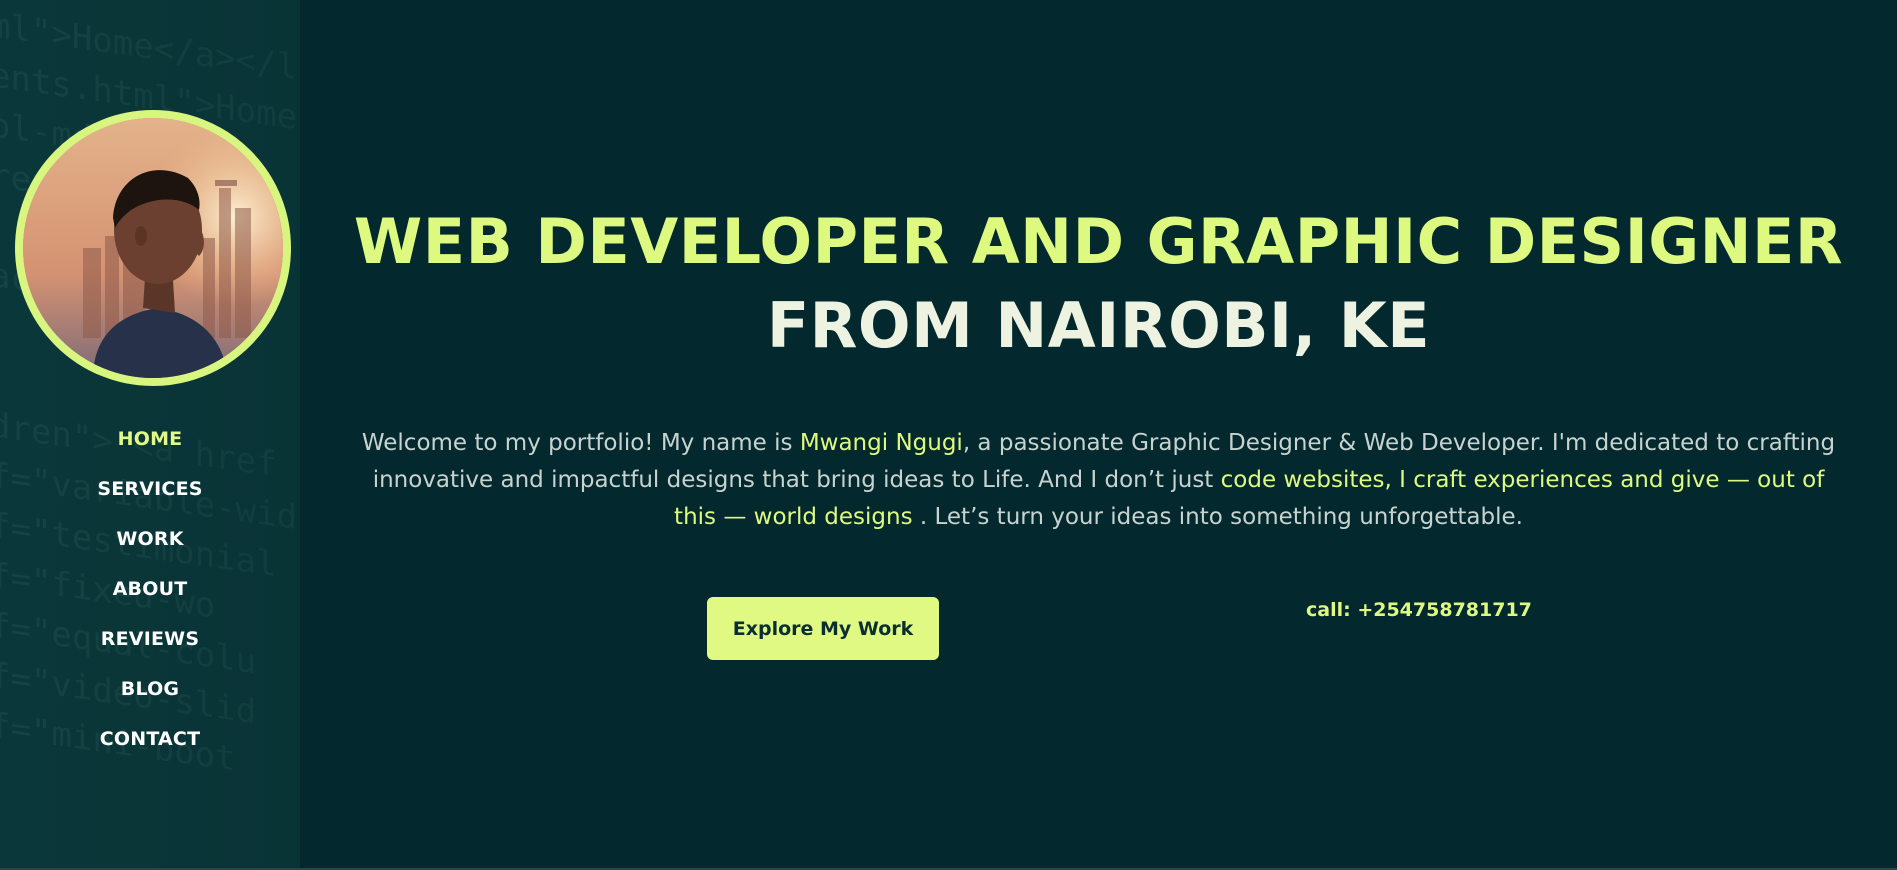 The width and height of the screenshot is (1897, 870). I want to click on sidebar-nav: HOME SERVICES WORK ABOUT REVIEWS BLOG CONTACT, so click(150, 599).